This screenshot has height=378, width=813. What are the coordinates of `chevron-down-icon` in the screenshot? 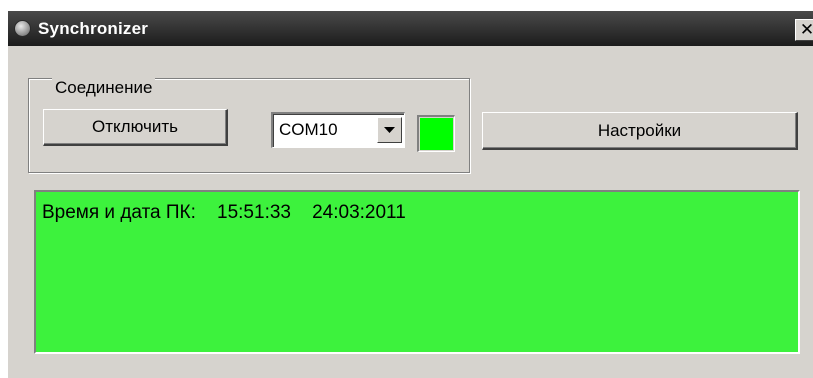 It's located at (389, 130).